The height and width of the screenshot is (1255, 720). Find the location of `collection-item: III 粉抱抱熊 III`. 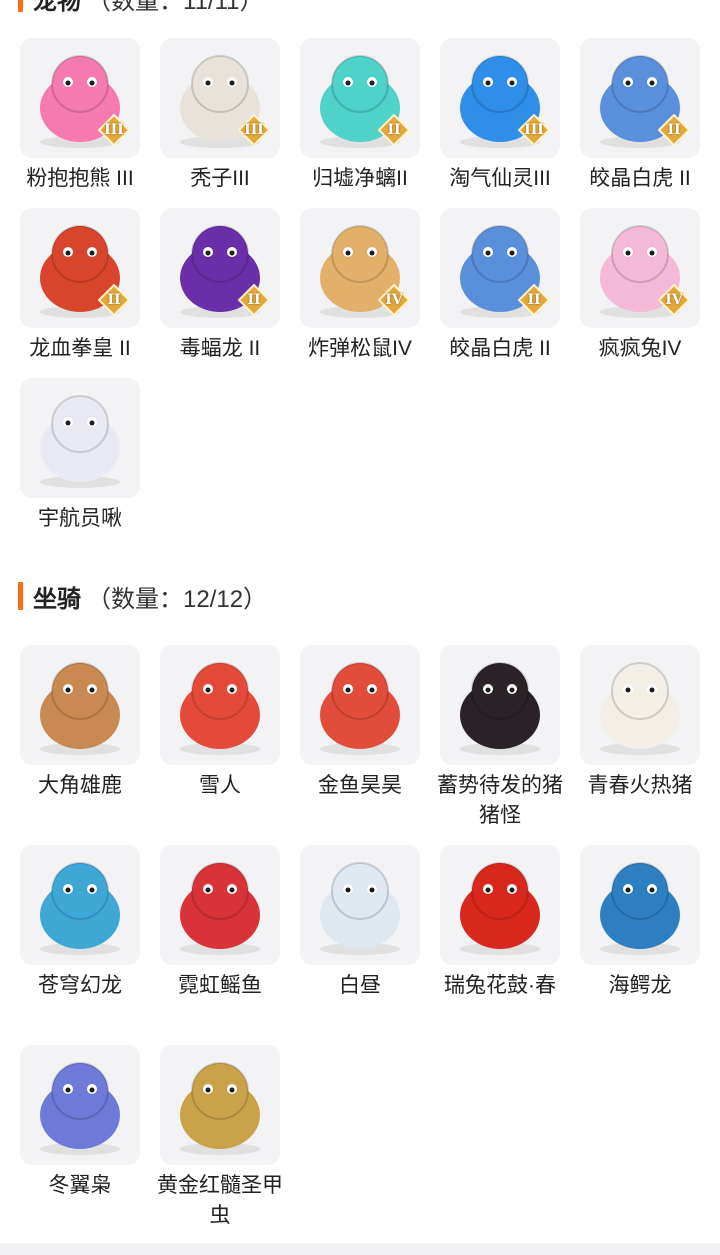

collection-item: III 粉抱抱熊 III is located at coordinates (80, 116).